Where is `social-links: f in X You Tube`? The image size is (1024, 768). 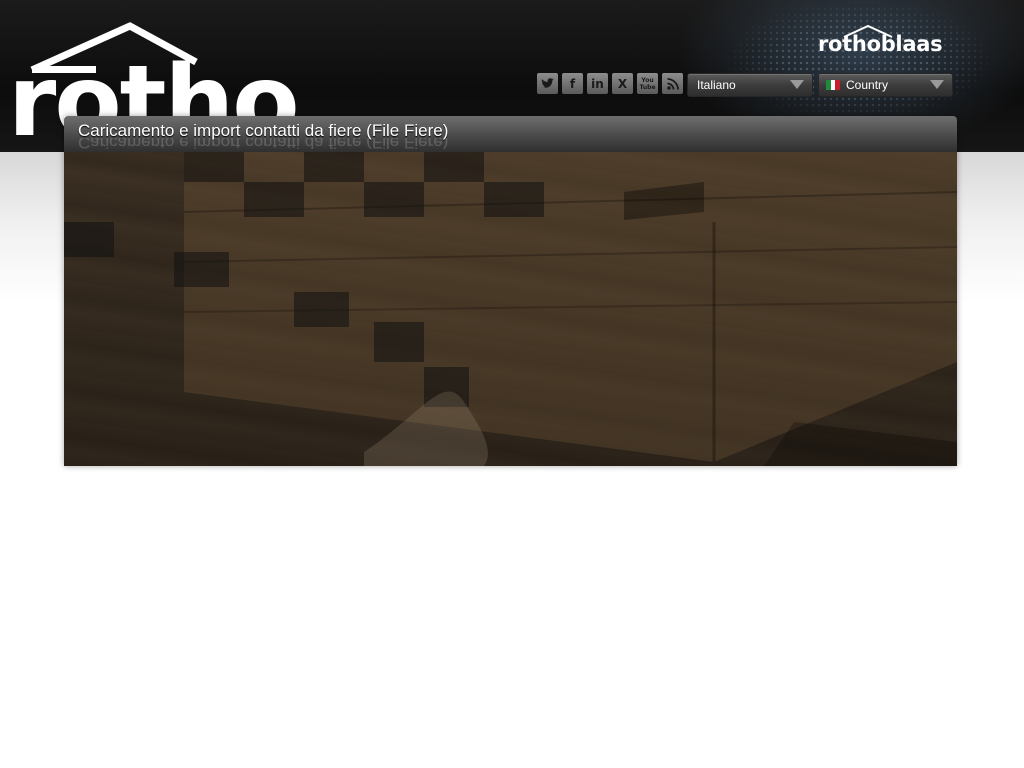 social-links: f in X You Tube is located at coordinates (610, 83).